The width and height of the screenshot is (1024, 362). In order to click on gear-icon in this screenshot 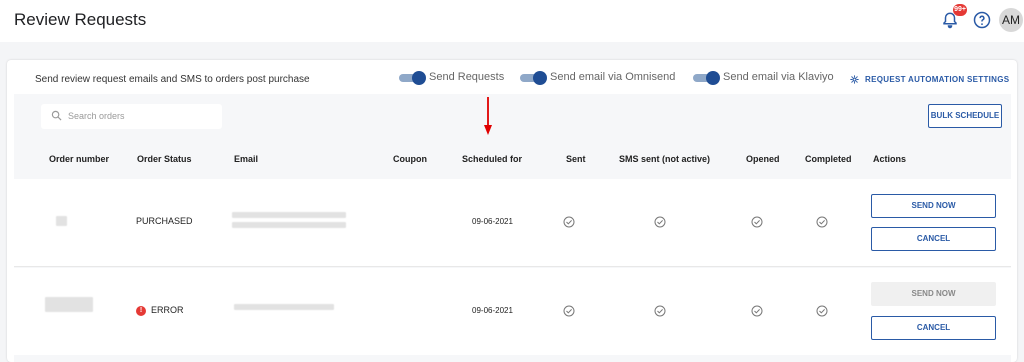, I will do `click(854, 79)`.